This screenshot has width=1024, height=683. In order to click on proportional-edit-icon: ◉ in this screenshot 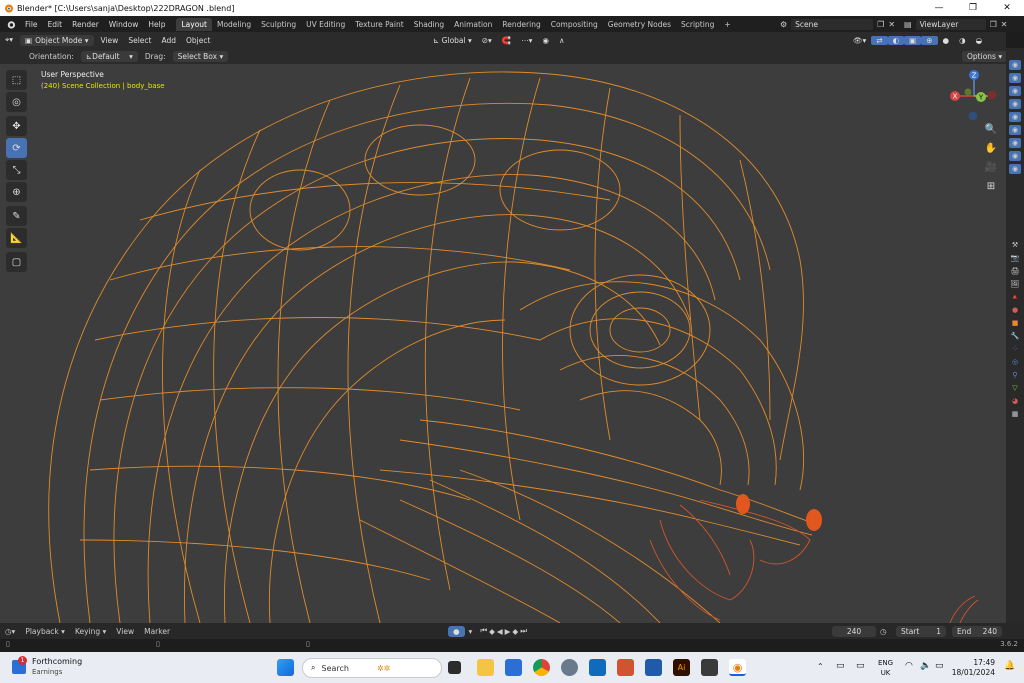, I will do `click(545, 40)`.